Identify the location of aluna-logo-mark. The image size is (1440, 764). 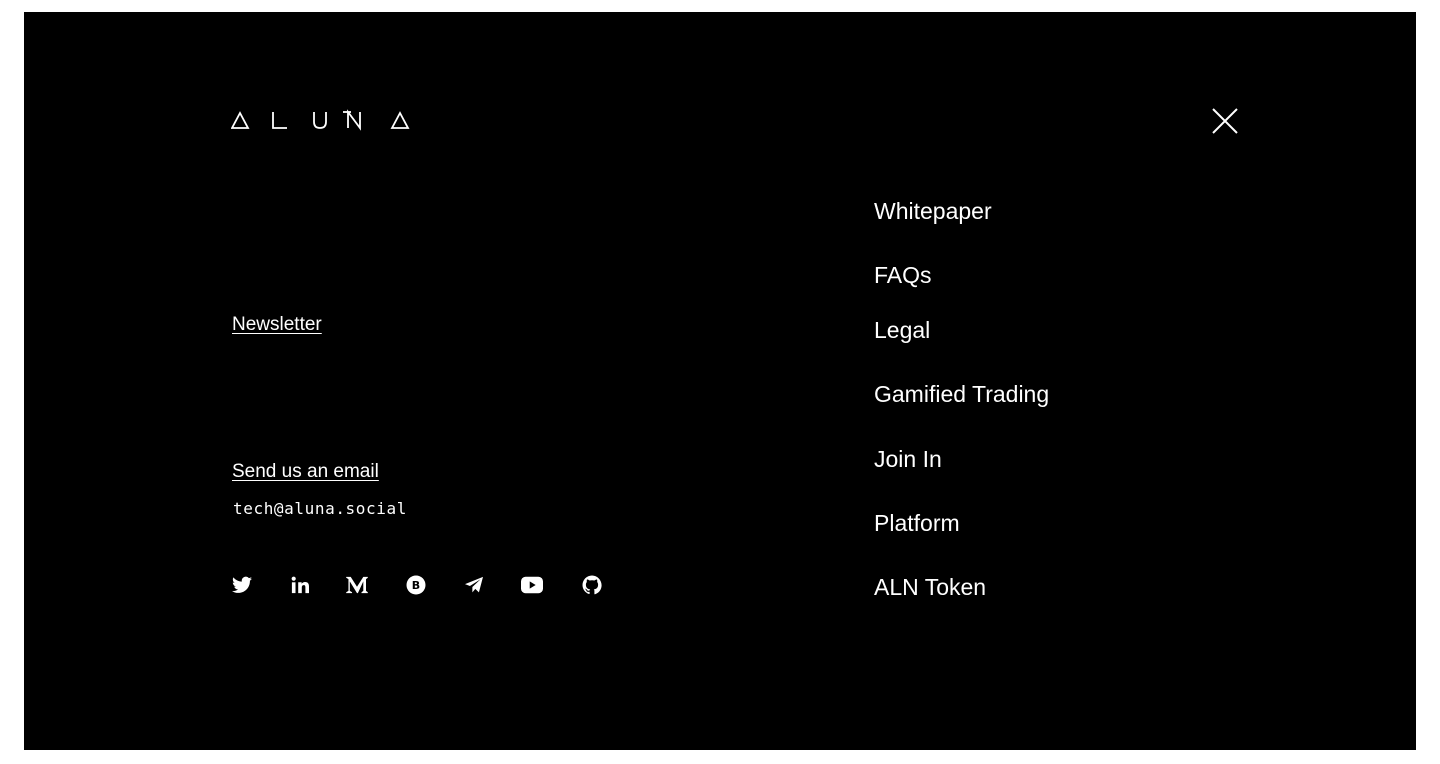
(320, 120).